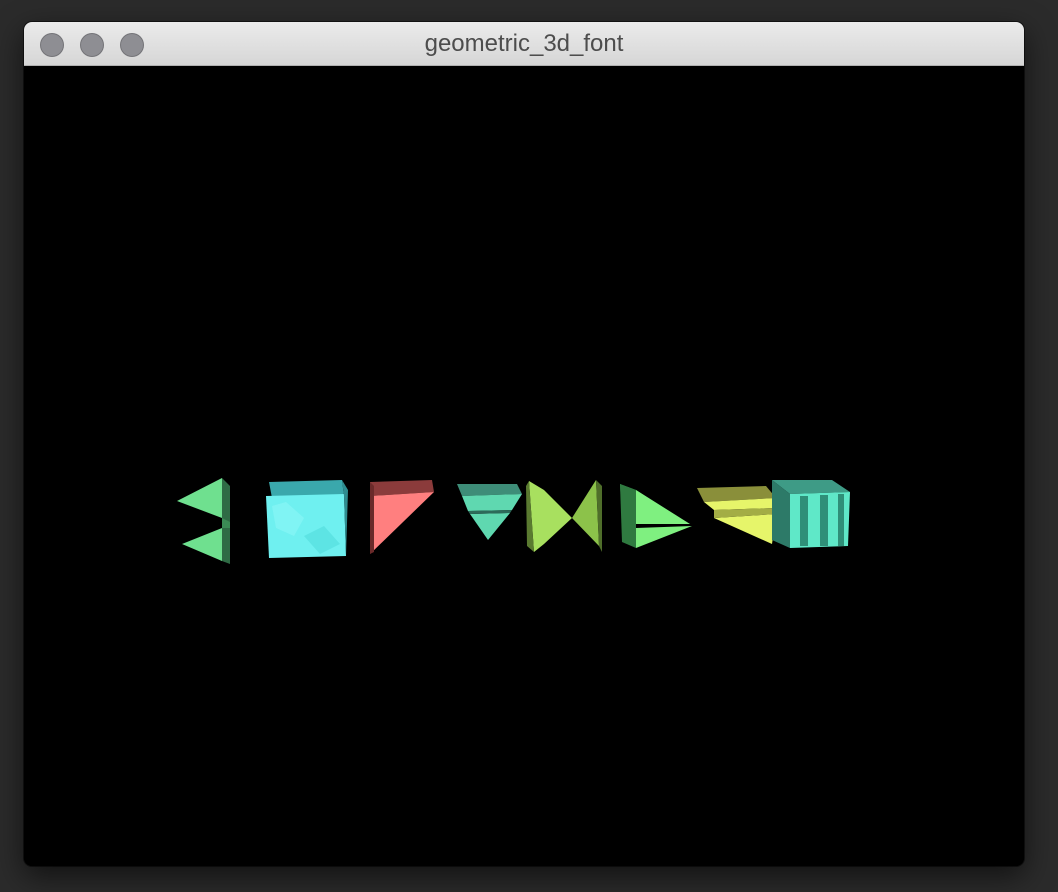 The height and width of the screenshot is (892, 1058). I want to click on title-bar: geometric_3d_font, so click(524, 44).